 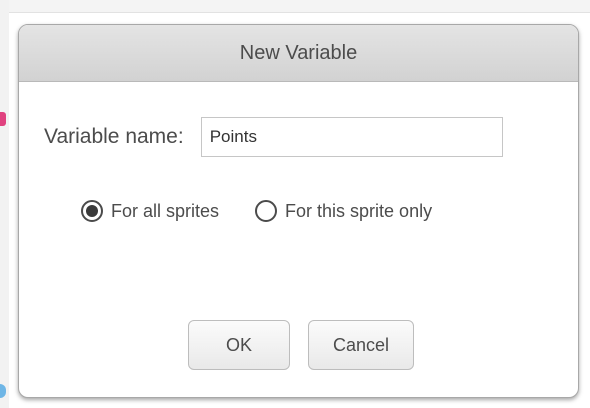 I want to click on variable-name-label: Variable name:, so click(x=114, y=136).